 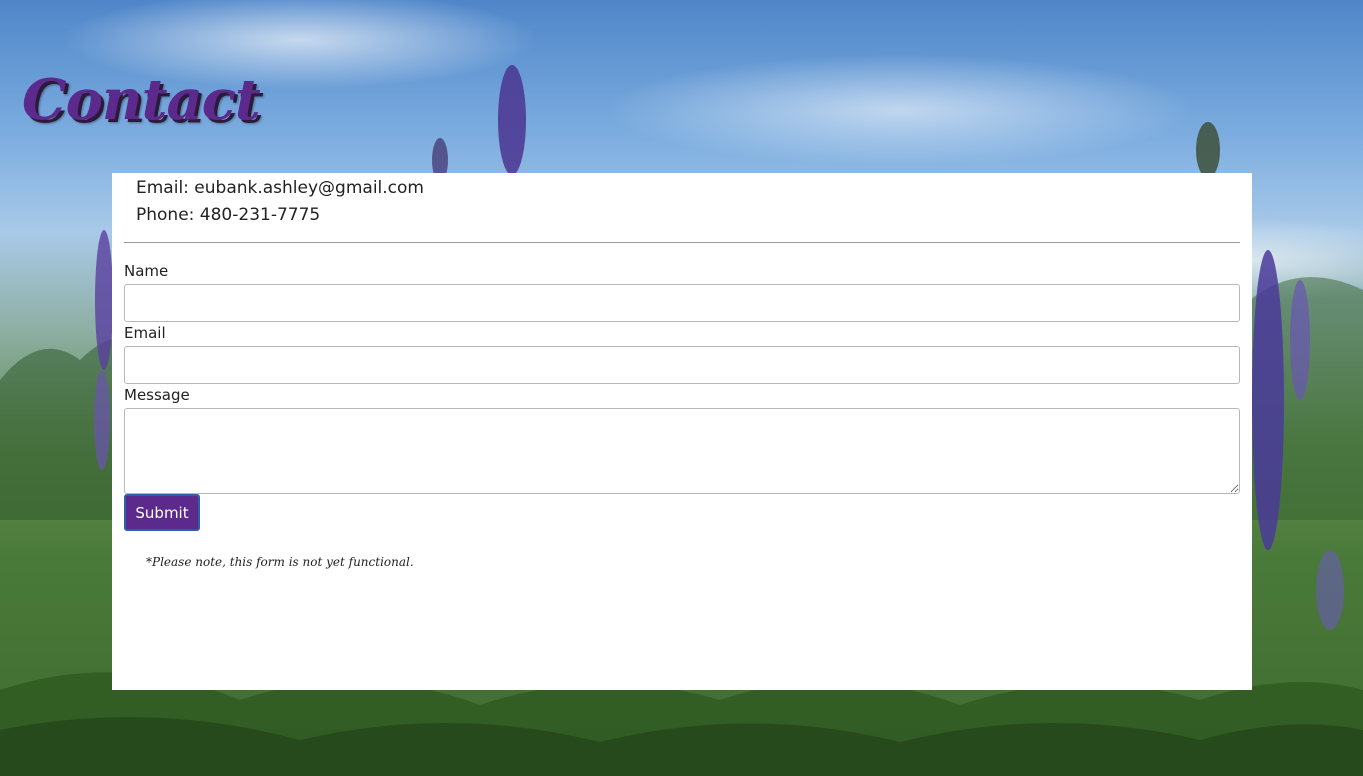 What do you see at coordinates (145, 333) in the screenshot?
I see `email-label: Email` at bounding box center [145, 333].